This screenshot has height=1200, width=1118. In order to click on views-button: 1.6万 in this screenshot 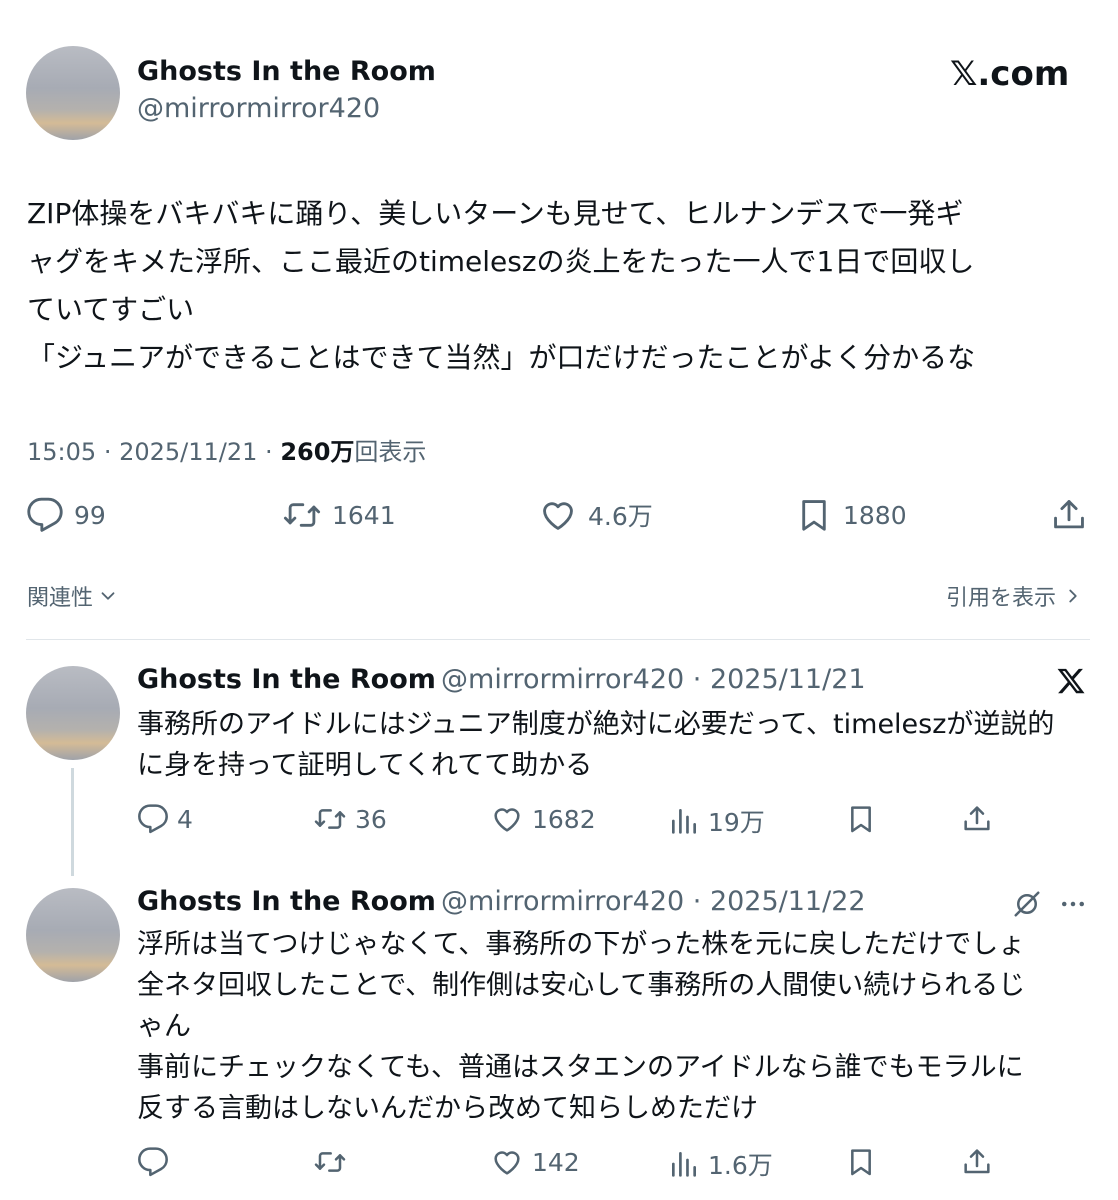, I will do `click(720, 1164)`.